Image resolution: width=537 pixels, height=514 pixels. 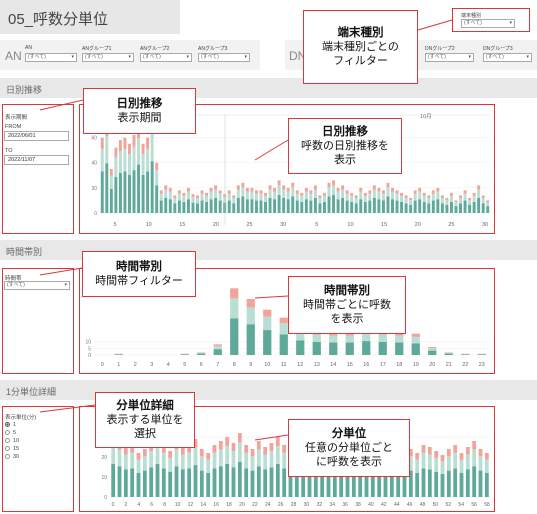 I want to click on minute-unit-option: 10, so click(x=12, y=441).